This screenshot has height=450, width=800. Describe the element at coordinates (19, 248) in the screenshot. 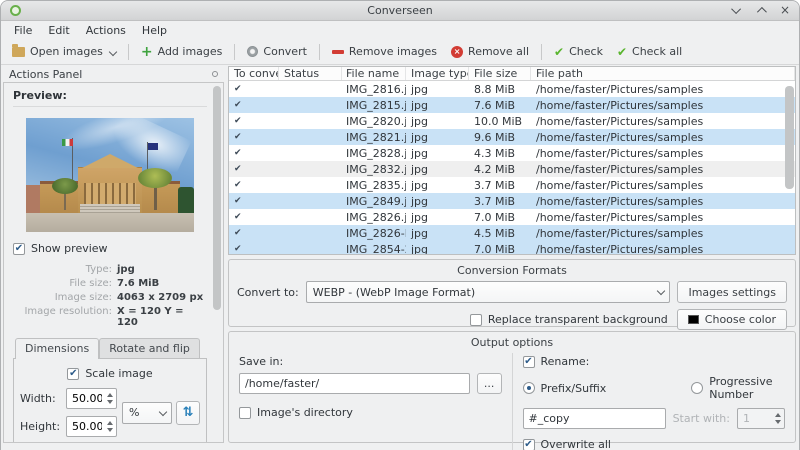

I see `show-preview-checkbox-box` at that location.